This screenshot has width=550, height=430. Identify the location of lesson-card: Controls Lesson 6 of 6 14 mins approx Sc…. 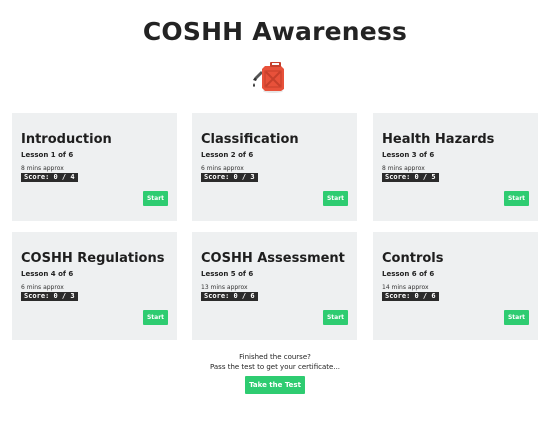
(455, 286).